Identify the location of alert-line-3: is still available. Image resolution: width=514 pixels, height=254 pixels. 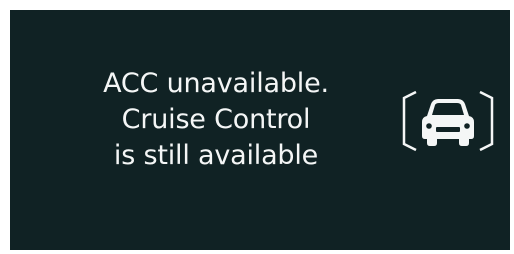
(216, 155).